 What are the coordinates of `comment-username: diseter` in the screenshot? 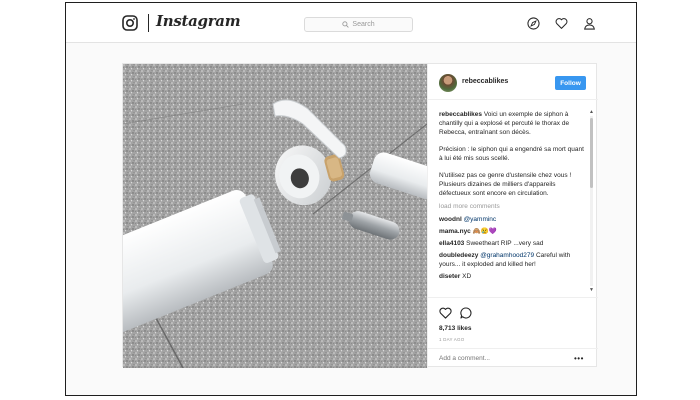 It's located at (449, 276).